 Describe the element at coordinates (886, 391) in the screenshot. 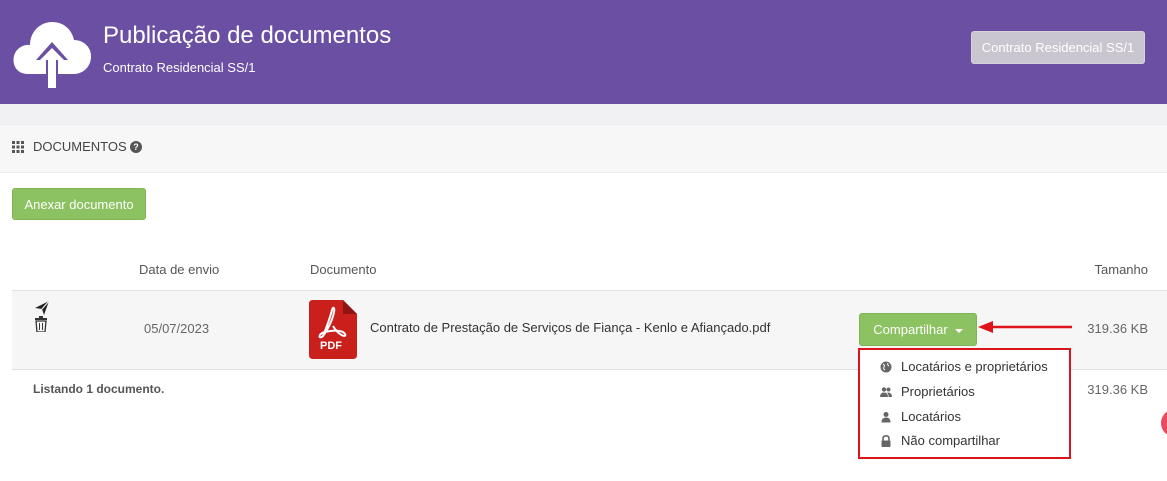

I see `users-icon` at that location.